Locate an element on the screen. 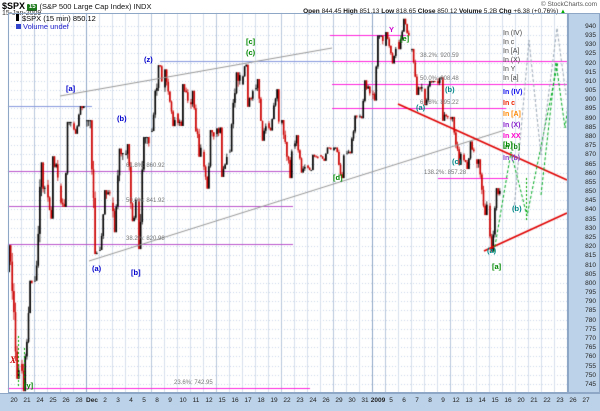  x-axis-label: Dec is located at coordinates (92, 400).